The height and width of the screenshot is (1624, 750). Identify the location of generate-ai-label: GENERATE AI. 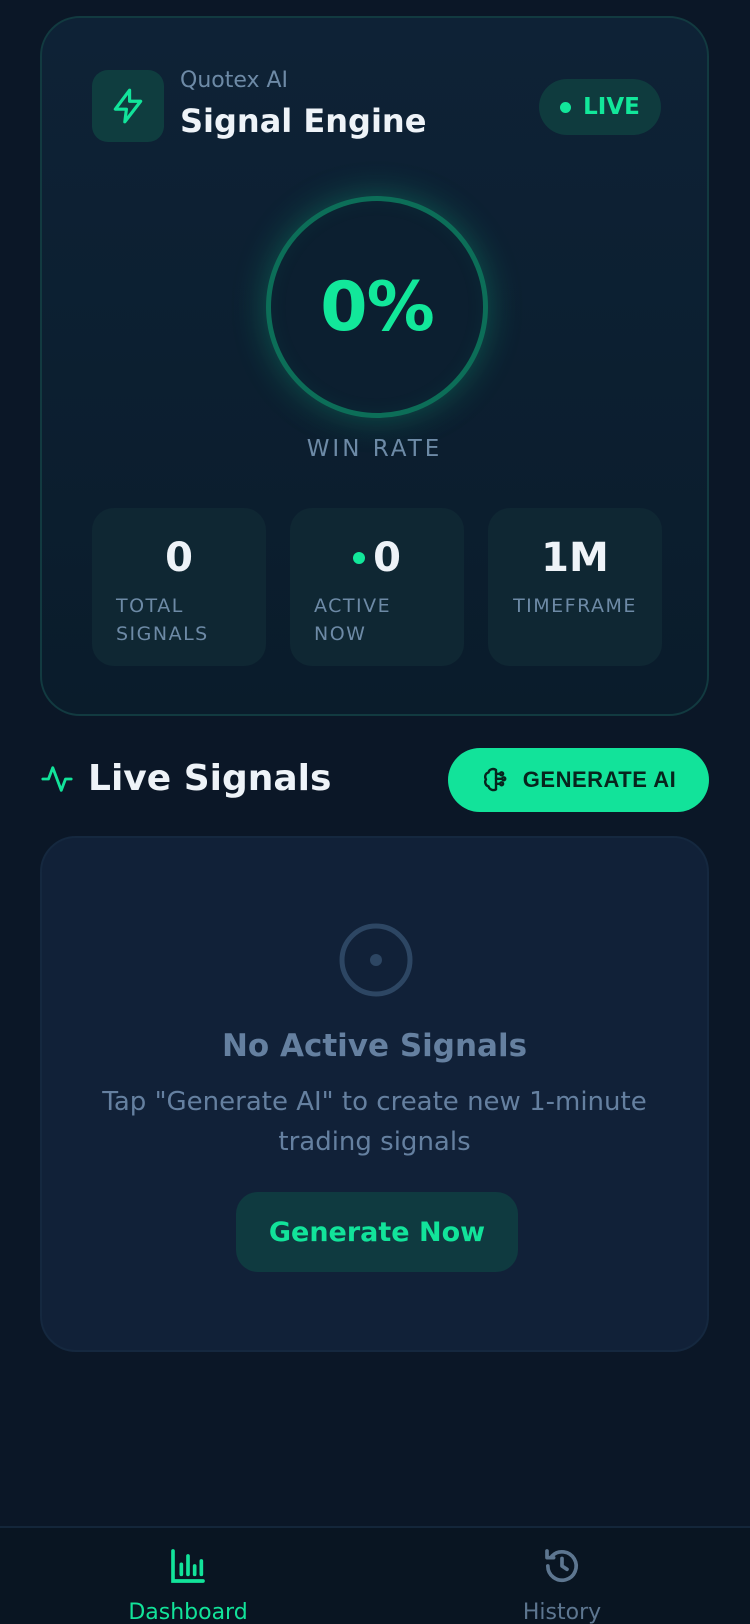
(599, 779).